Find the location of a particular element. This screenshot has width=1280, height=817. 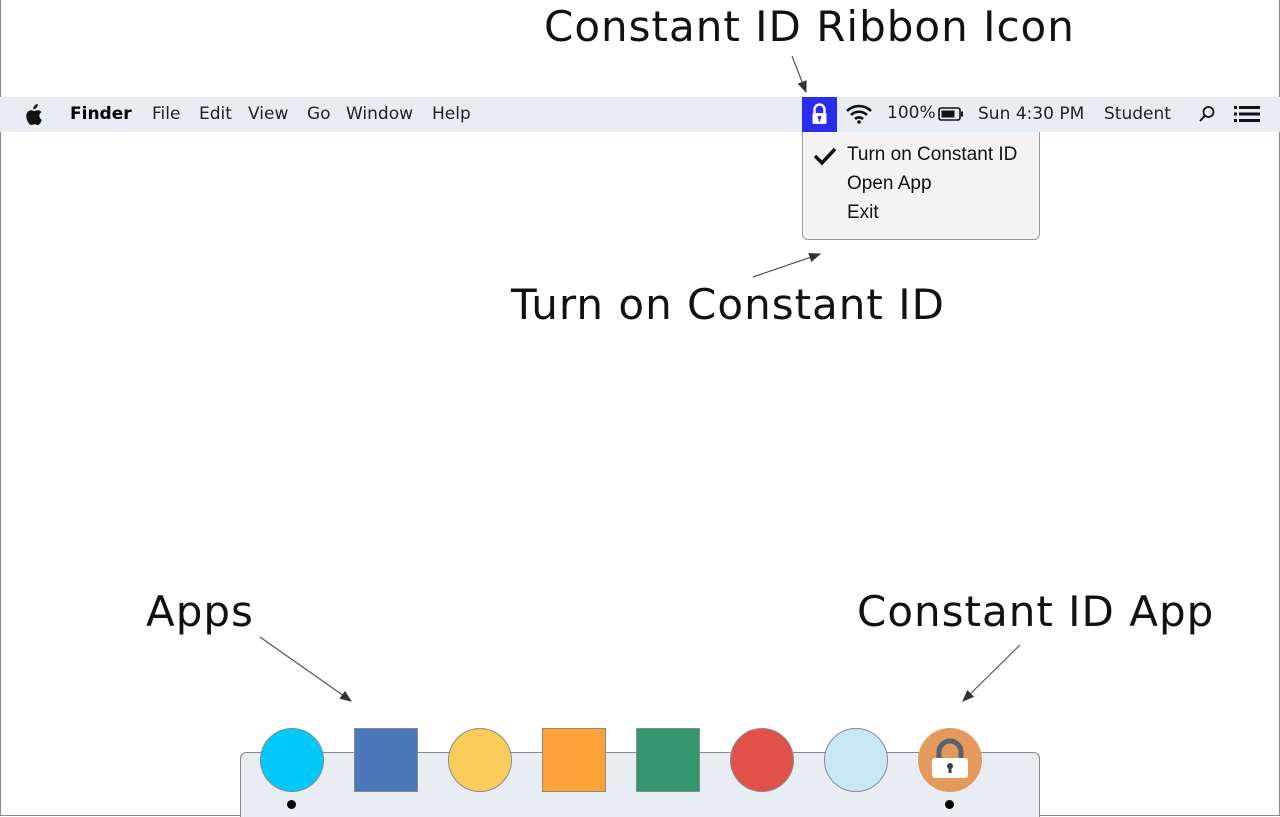

menu-item-exit: Exit is located at coordinates (863, 213).